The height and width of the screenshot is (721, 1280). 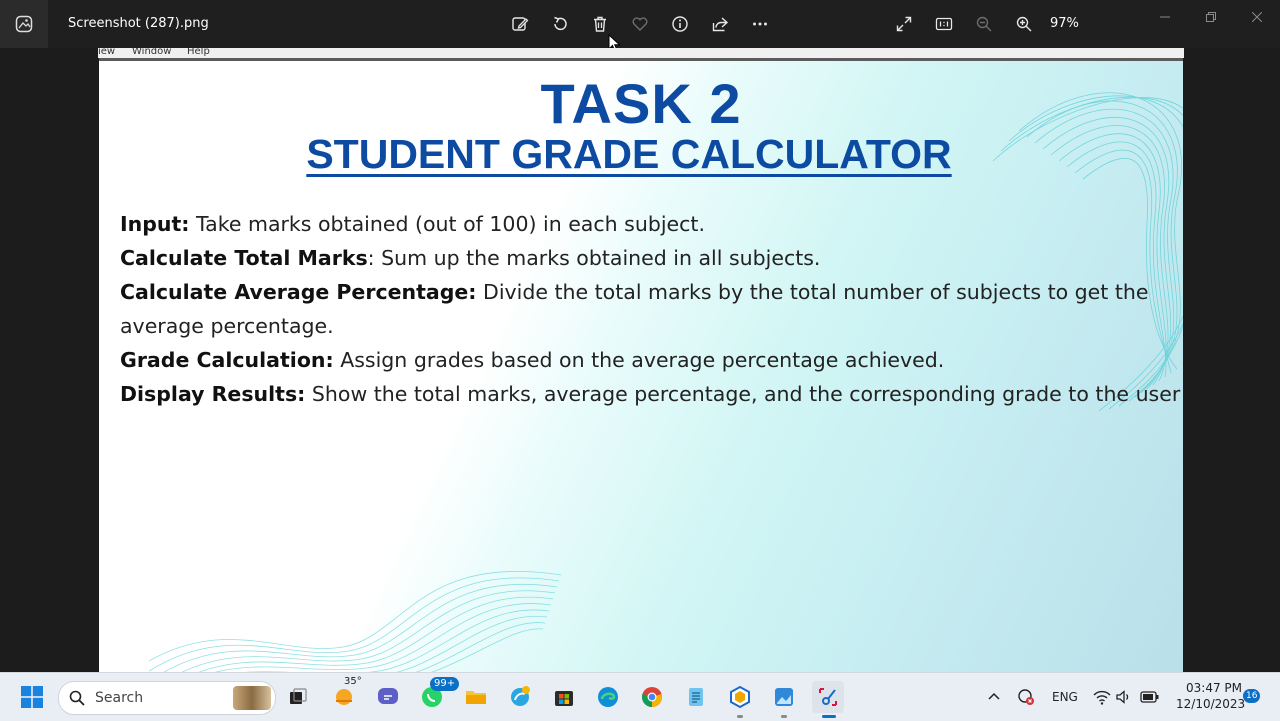 What do you see at coordinates (1150, 697) in the screenshot?
I see `battery-icon` at bounding box center [1150, 697].